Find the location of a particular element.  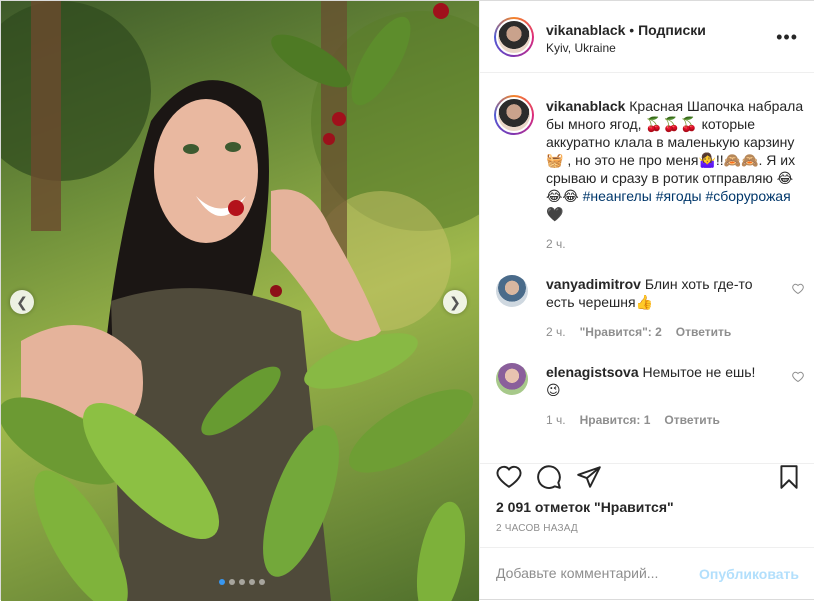

hashtag-link: #неангелы is located at coordinates (617, 196).